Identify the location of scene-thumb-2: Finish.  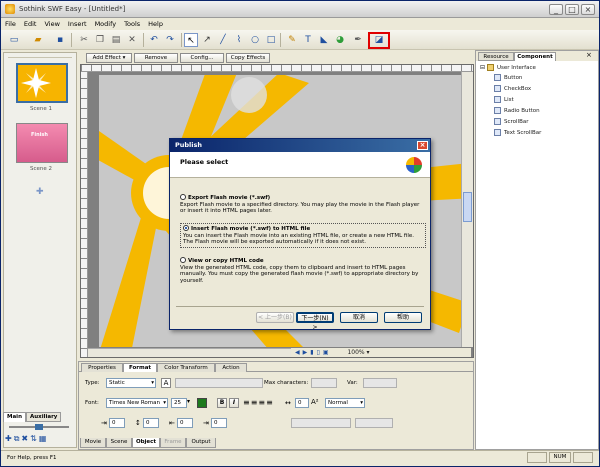
(42, 143).